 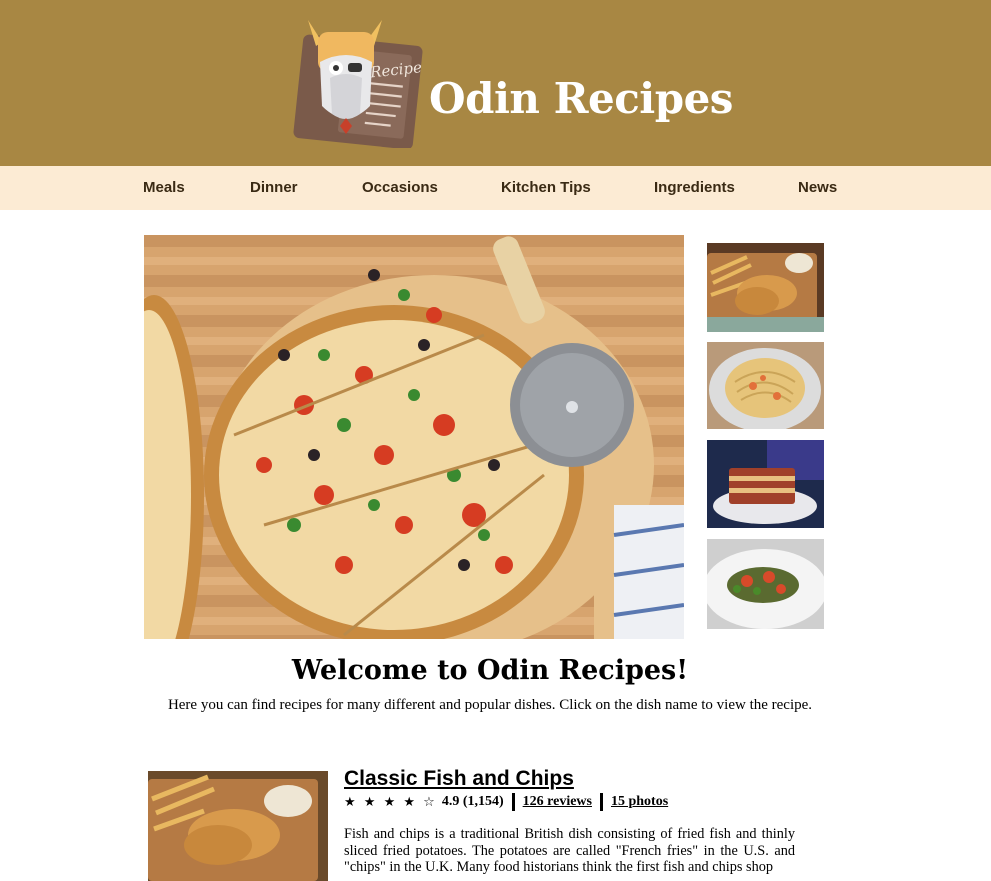 I want to click on reviews-link: 126 reviews, so click(x=557, y=802).